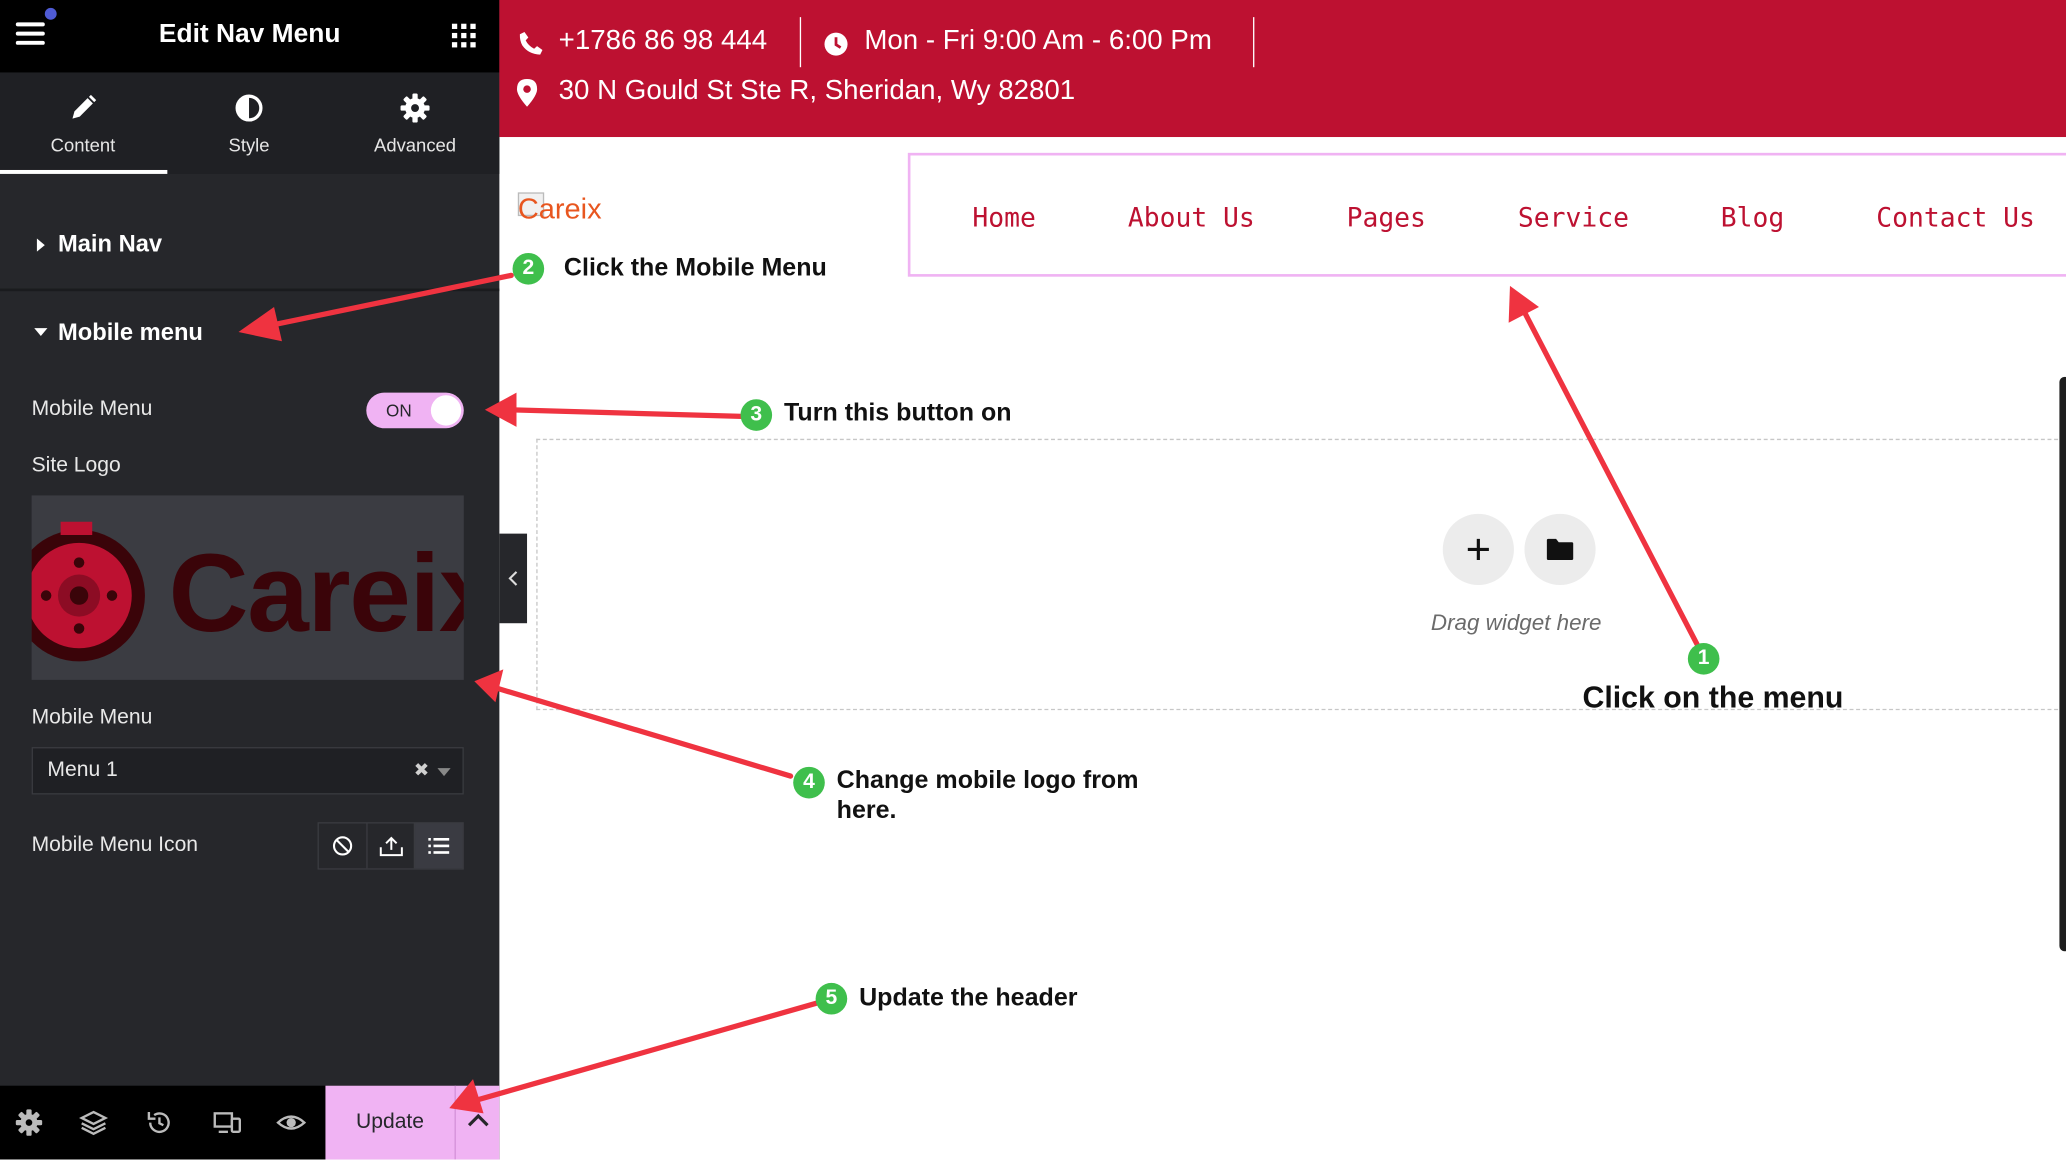 The height and width of the screenshot is (1160, 2066). What do you see at coordinates (1703, 658) in the screenshot?
I see `step-badge-1: 1` at bounding box center [1703, 658].